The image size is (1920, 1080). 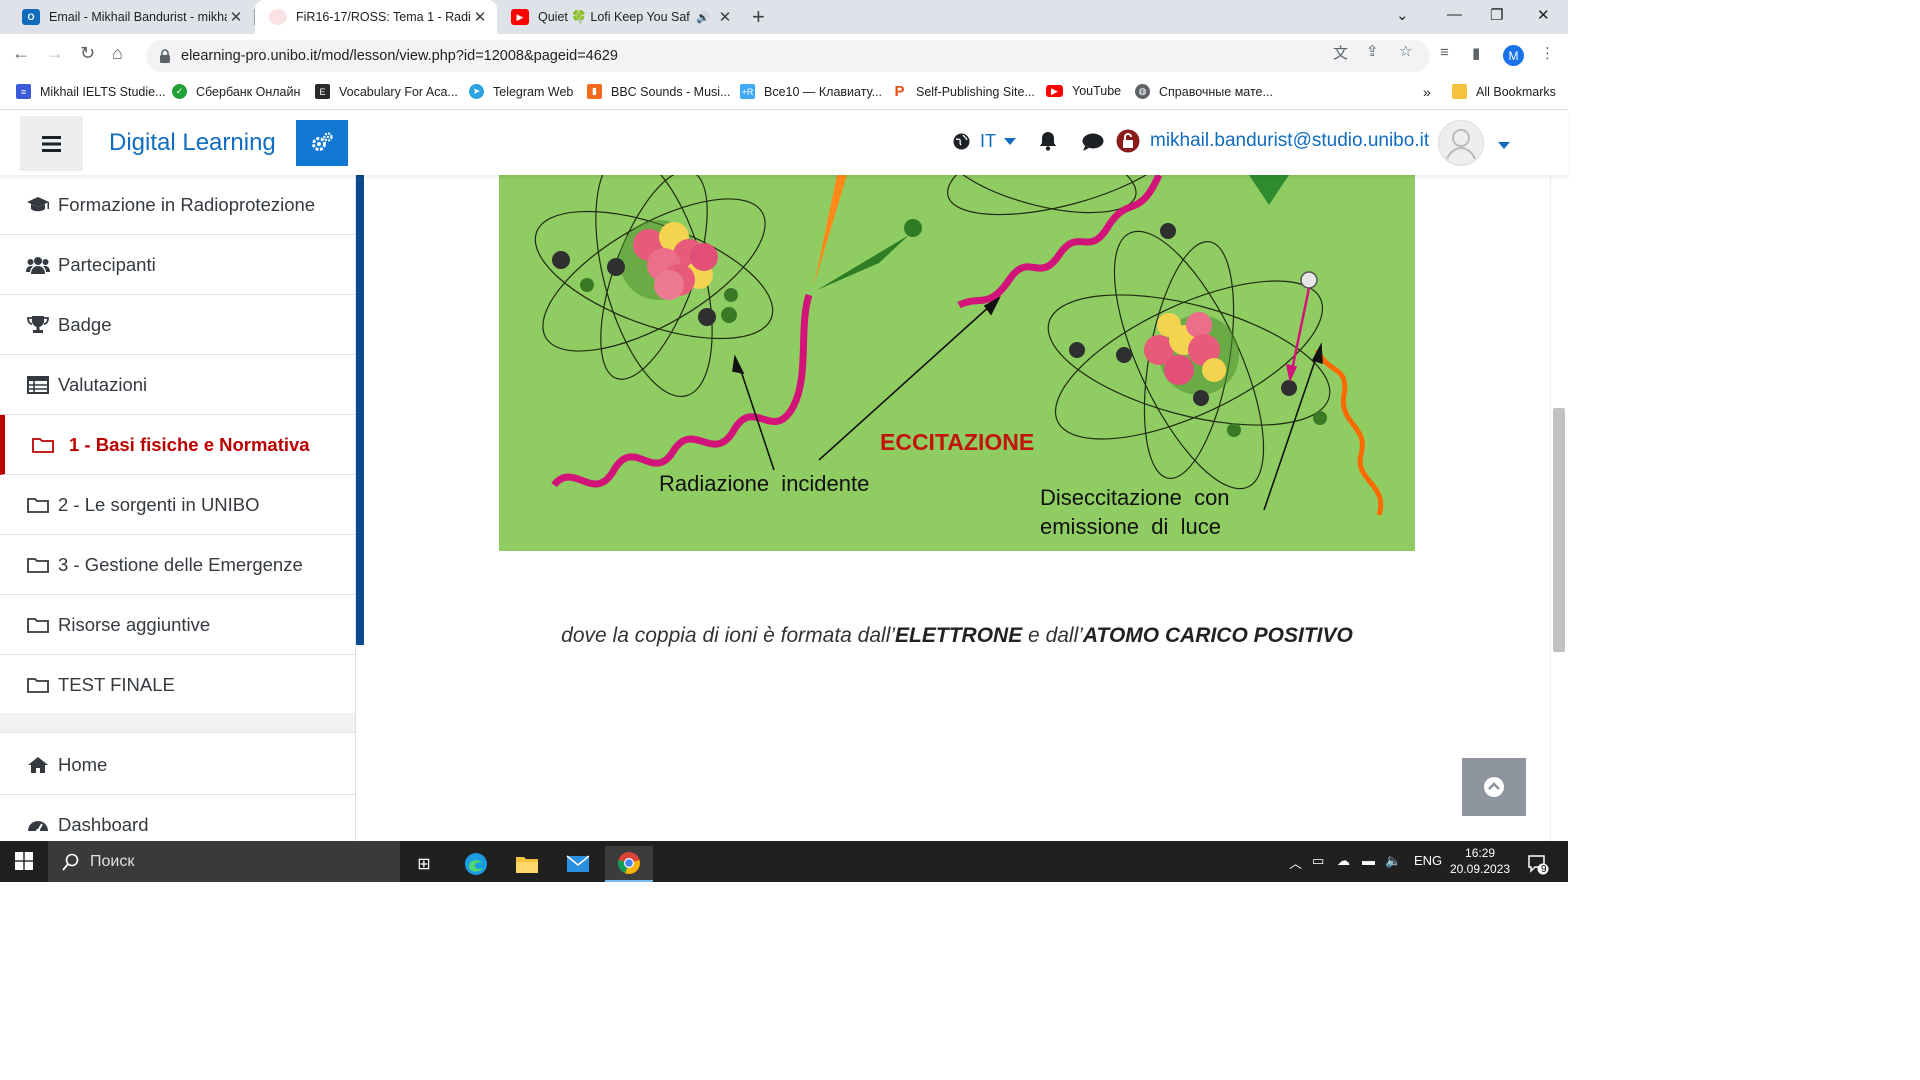 What do you see at coordinates (165, 56) in the screenshot?
I see `site-info-icon` at bounding box center [165, 56].